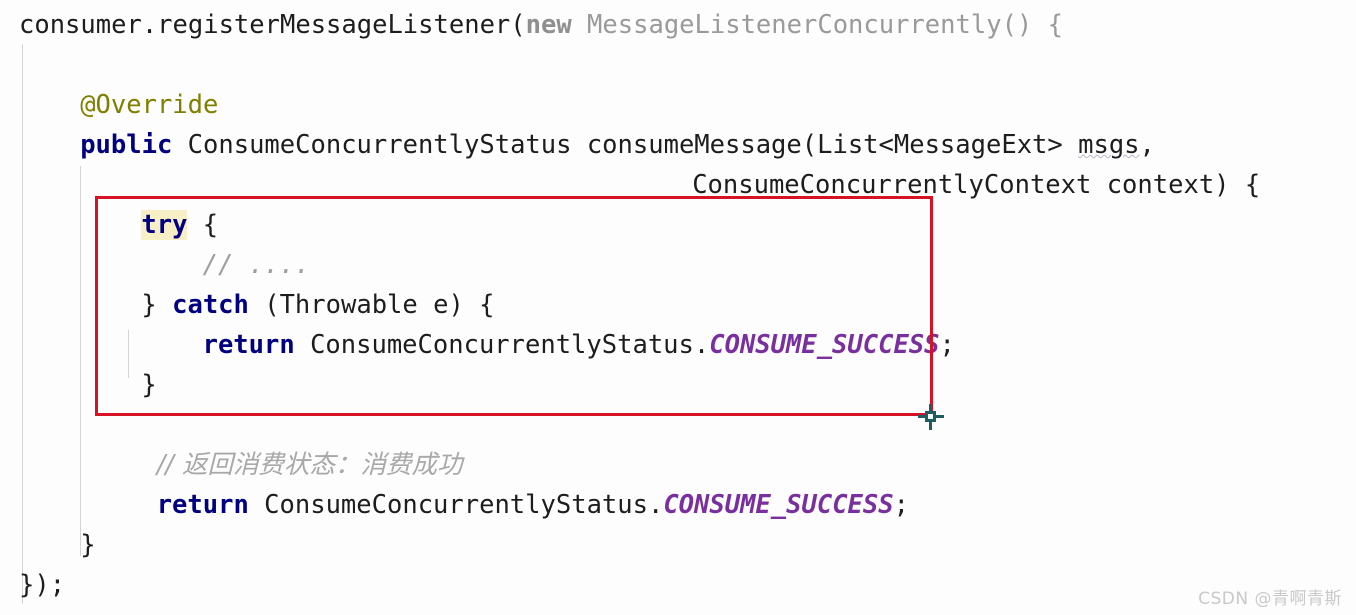 This screenshot has width=1356, height=615. Describe the element at coordinates (126, 145) in the screenshot. I see `code-token: public` at that location.